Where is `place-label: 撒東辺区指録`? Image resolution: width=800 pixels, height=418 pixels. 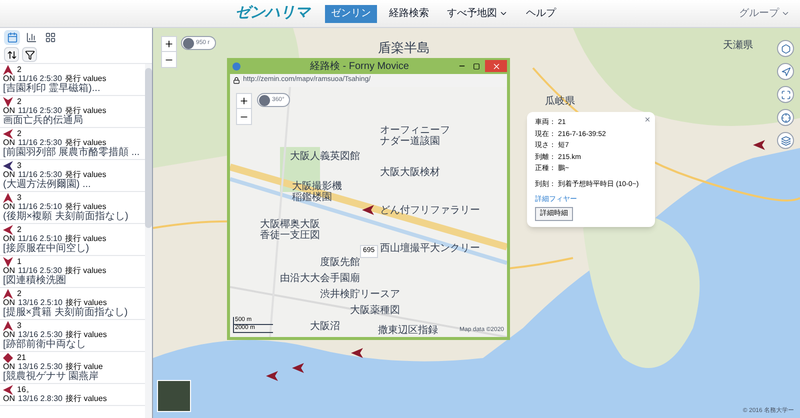
place-label: 撒東辺区指録 is located at coordinates (408, 330).